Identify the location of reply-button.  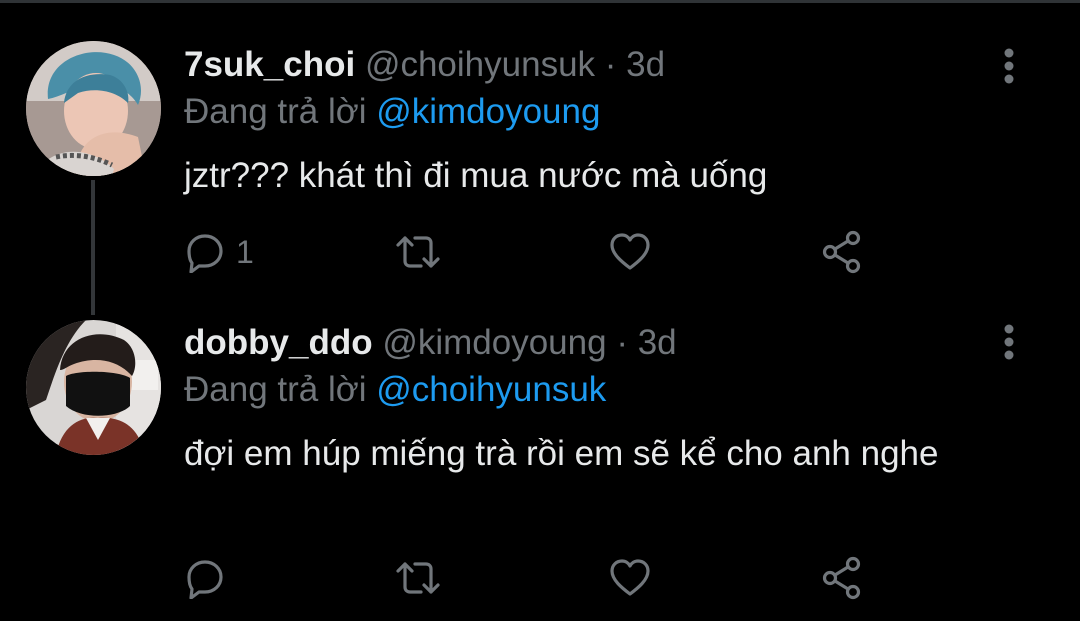
(210, 578).